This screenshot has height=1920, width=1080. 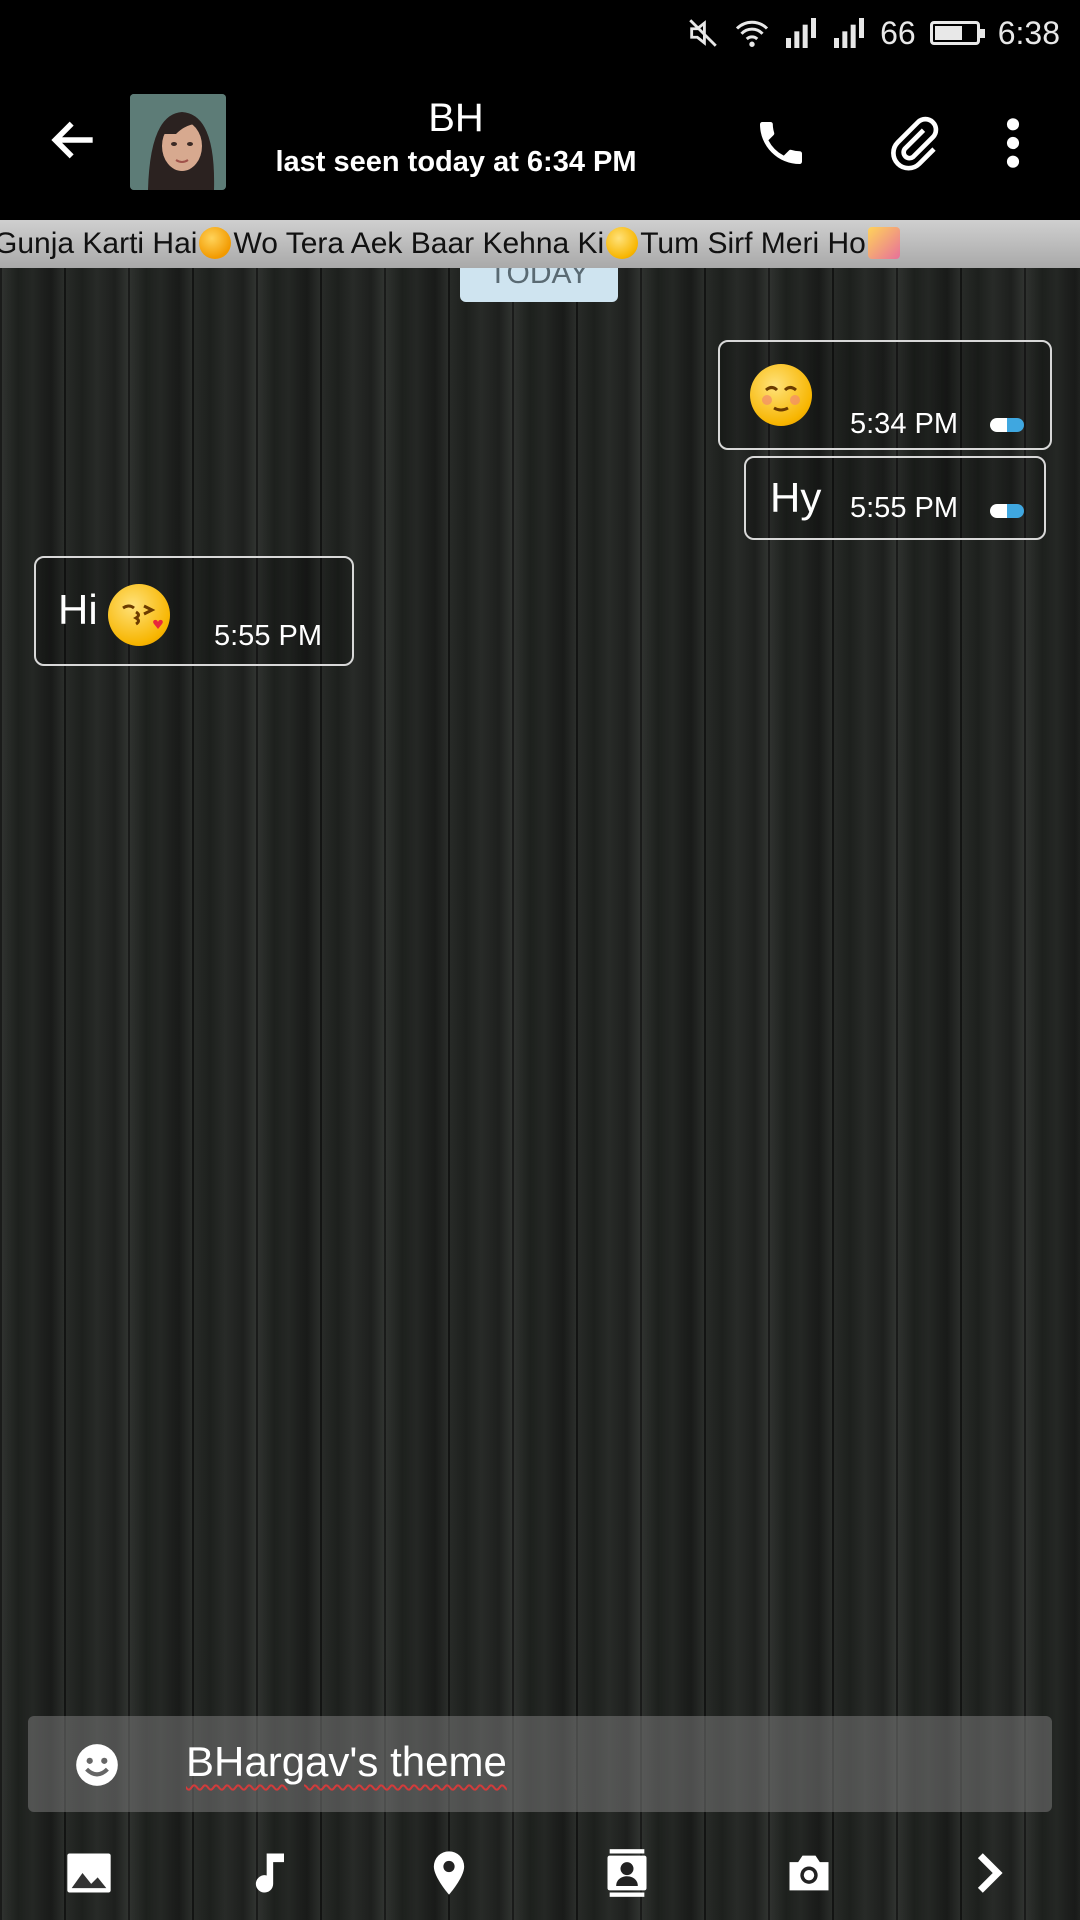 What do you see at coordinates (78, 609) in the screenshot?
I see `message-text: Hi` at bounding box center [78, 609].